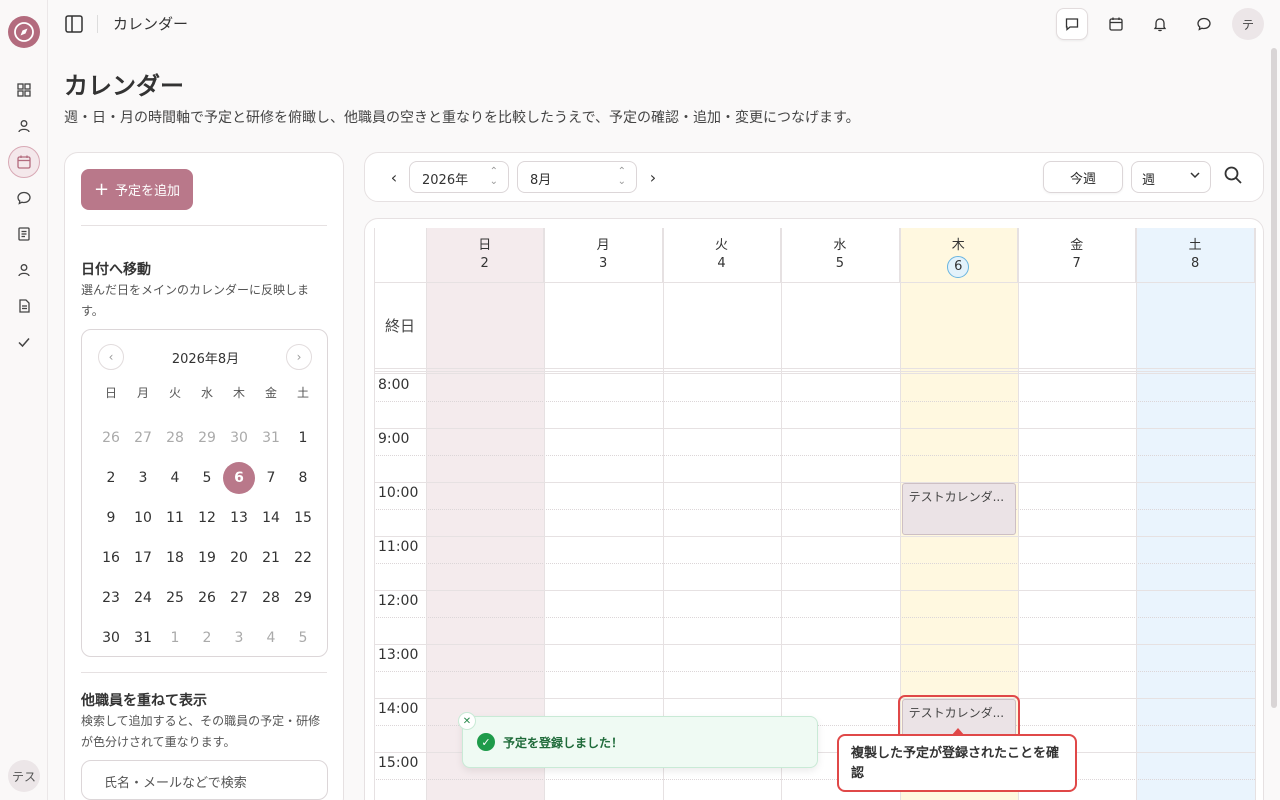 The image size is (1280, 800). I want to click on day-name: 日, so click(485, 245).